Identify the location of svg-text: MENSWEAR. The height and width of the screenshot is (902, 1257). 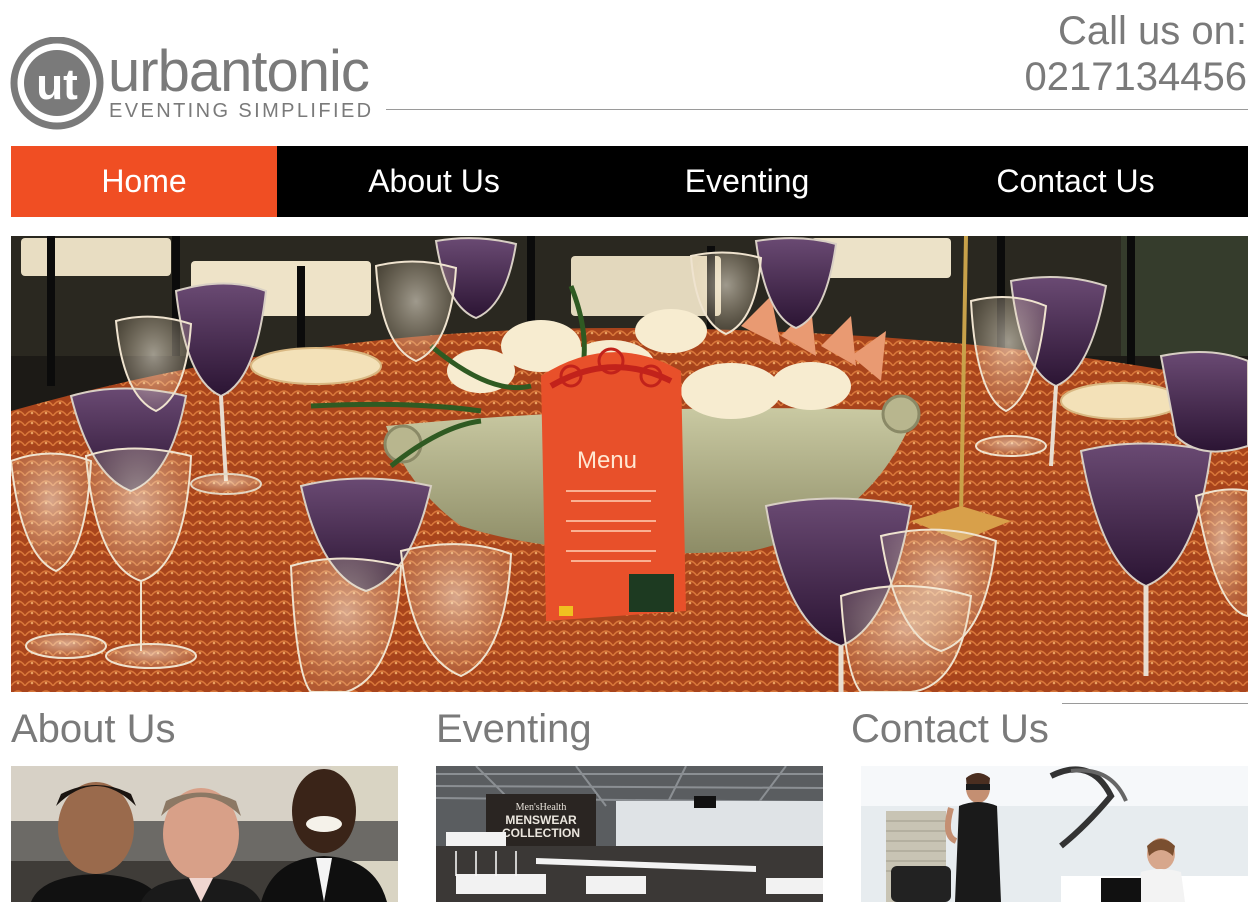
(541, 820).